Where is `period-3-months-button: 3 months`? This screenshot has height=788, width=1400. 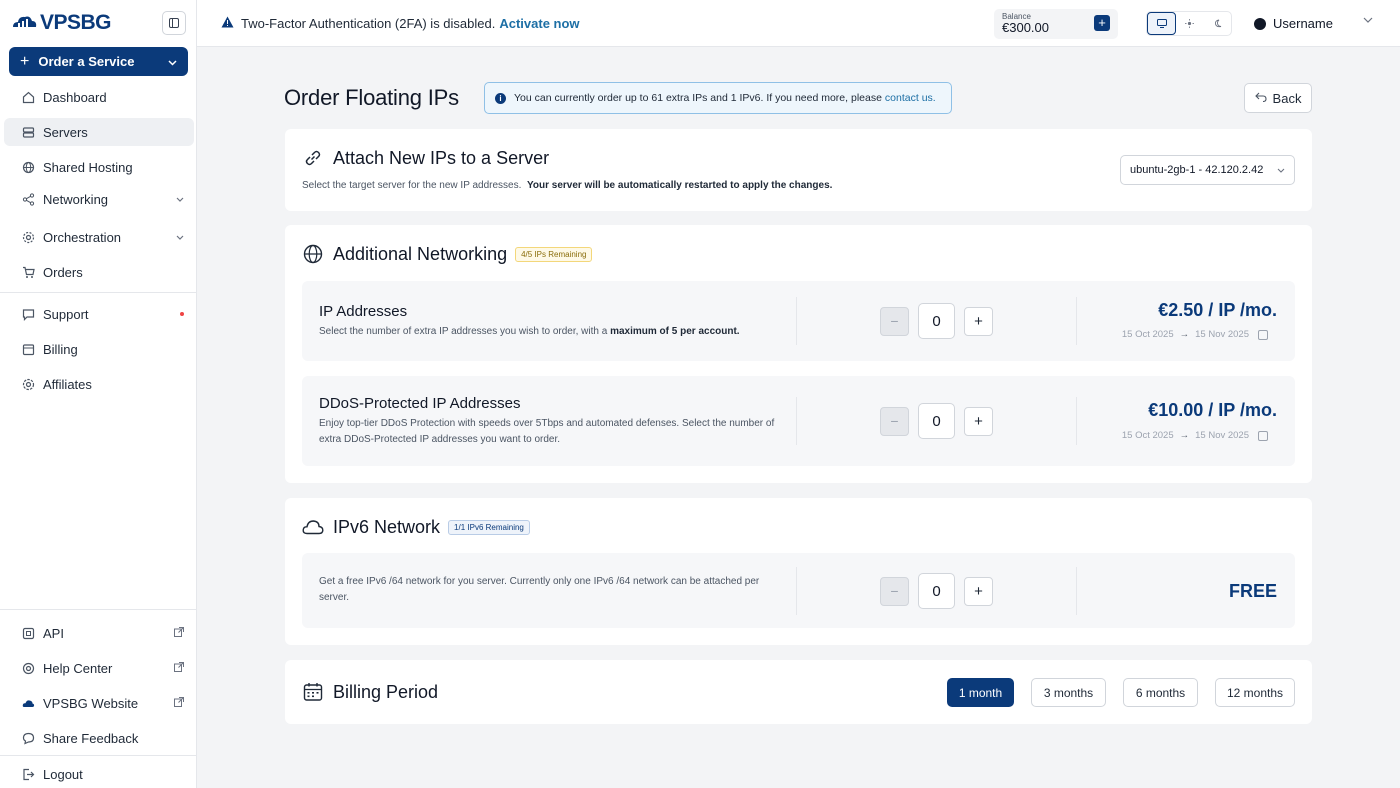 period-3-months-button: 3 months is located at coordinates (1068, 692).